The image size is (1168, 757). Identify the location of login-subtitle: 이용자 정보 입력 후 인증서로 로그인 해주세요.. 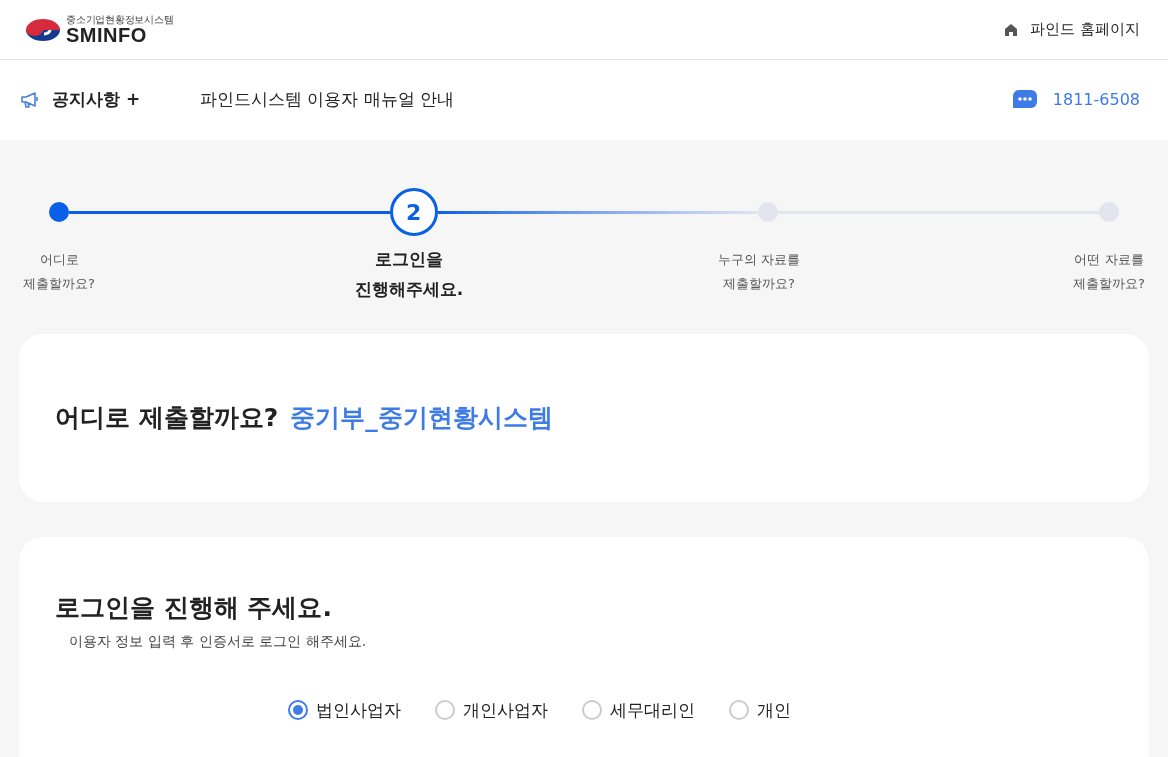
(218, 641).